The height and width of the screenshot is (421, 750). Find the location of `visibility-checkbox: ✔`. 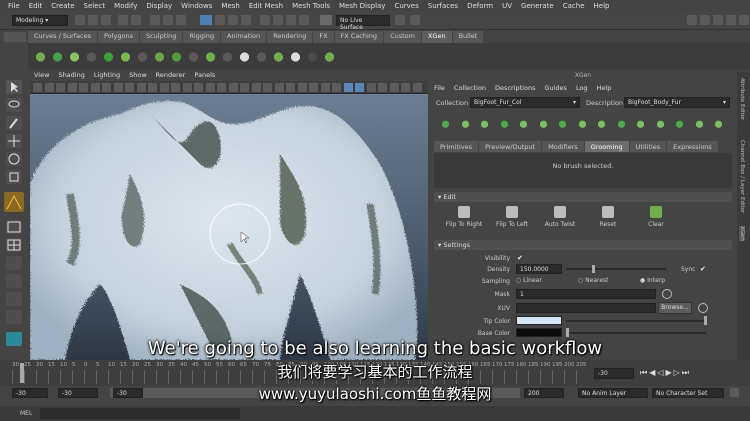

visibility-checkbox: ✔ is located at coordinates (520, 258).